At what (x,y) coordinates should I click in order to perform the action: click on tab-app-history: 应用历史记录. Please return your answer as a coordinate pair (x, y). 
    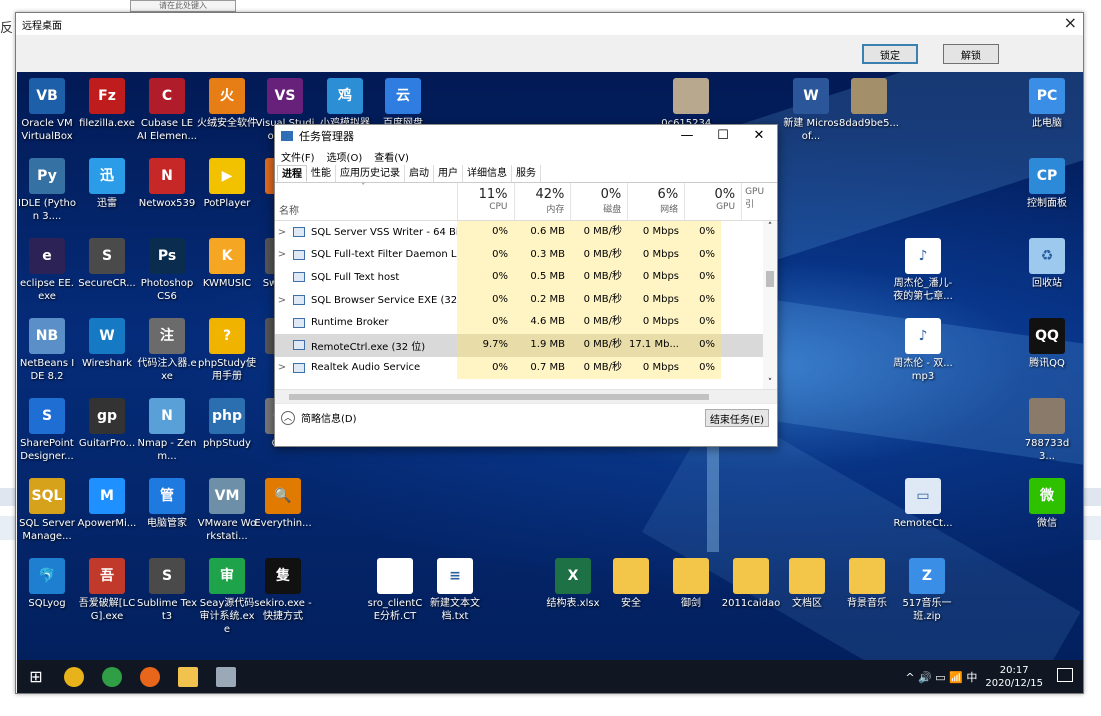
    Looking at the image, I should click on (370, 173).